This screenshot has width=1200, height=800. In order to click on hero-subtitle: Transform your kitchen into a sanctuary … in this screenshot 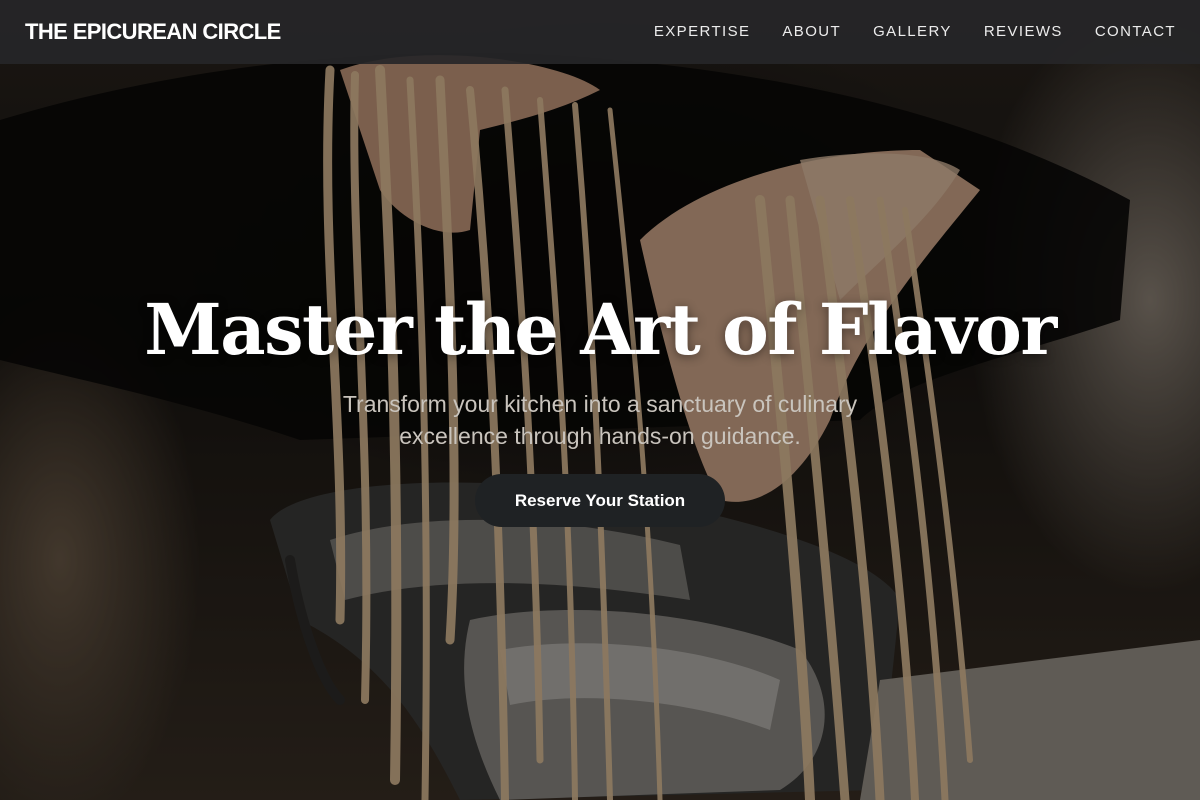, I will do `click(600, 420)`.